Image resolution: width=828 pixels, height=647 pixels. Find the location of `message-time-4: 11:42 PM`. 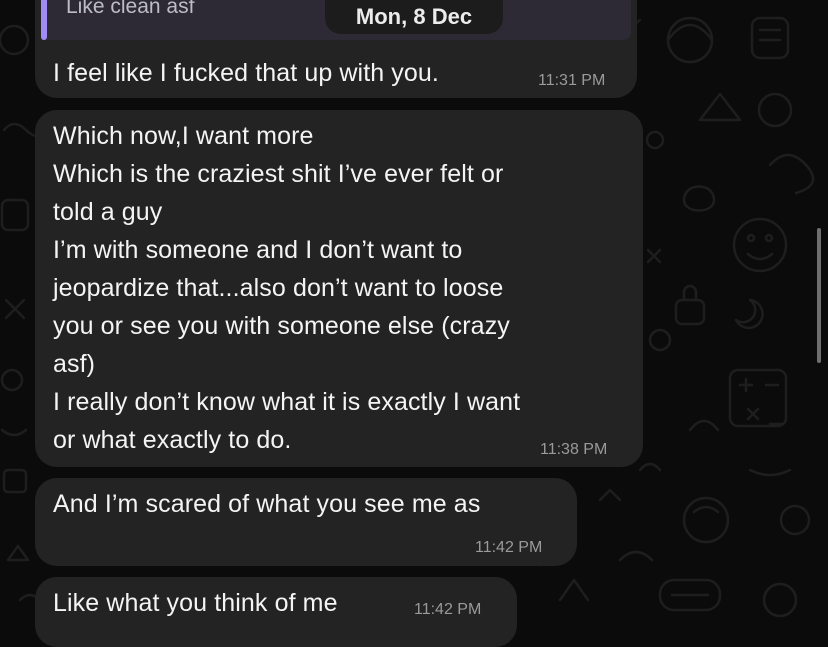

message-time-4: 11:42 PM is located at coordinates (448, 609).